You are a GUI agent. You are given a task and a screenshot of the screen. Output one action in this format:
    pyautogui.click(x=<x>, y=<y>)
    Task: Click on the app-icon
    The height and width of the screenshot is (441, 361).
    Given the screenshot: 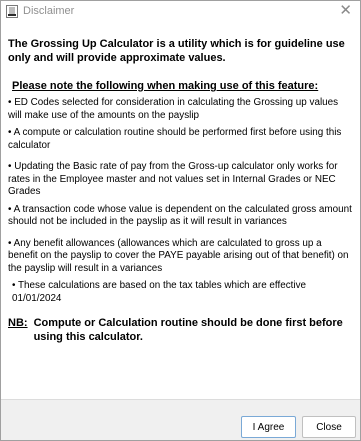 What is the action you would take?
    pyautogui.click(x=12, y=11)
    